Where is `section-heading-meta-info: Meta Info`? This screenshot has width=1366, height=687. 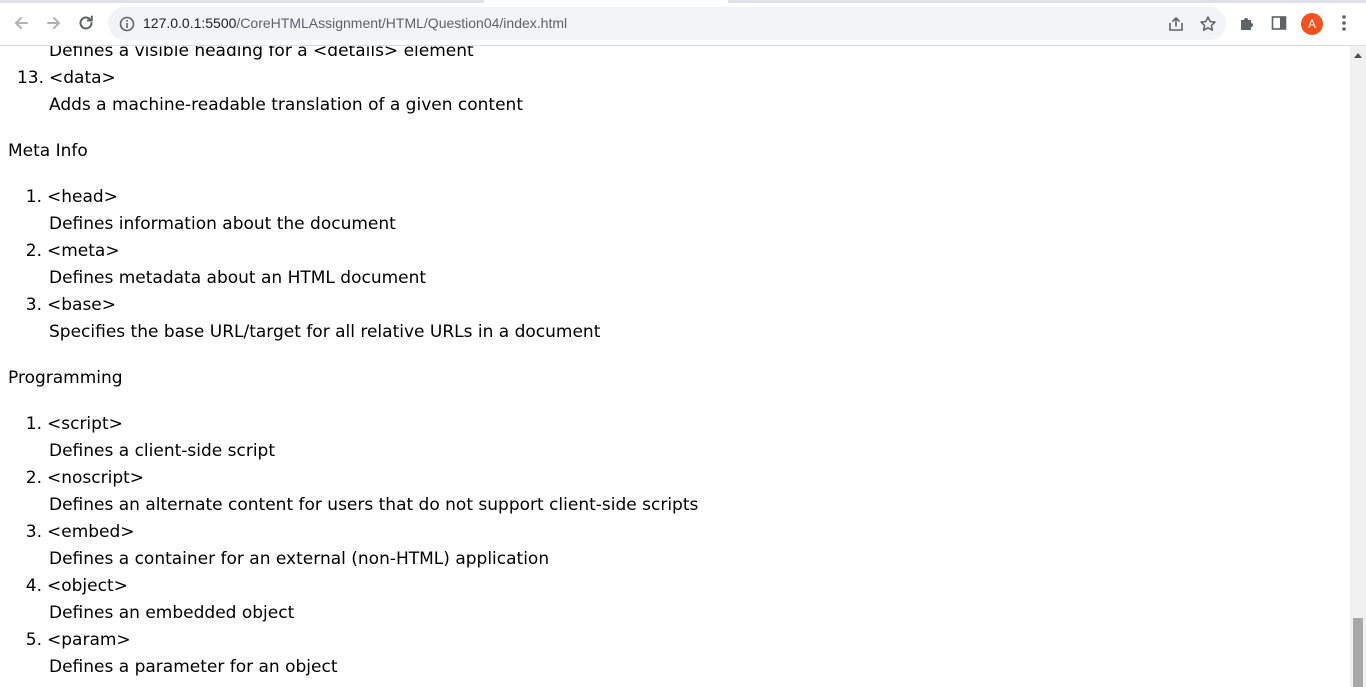
section-heading-meta-info: Meta Info is located at coordinates (48, 151).